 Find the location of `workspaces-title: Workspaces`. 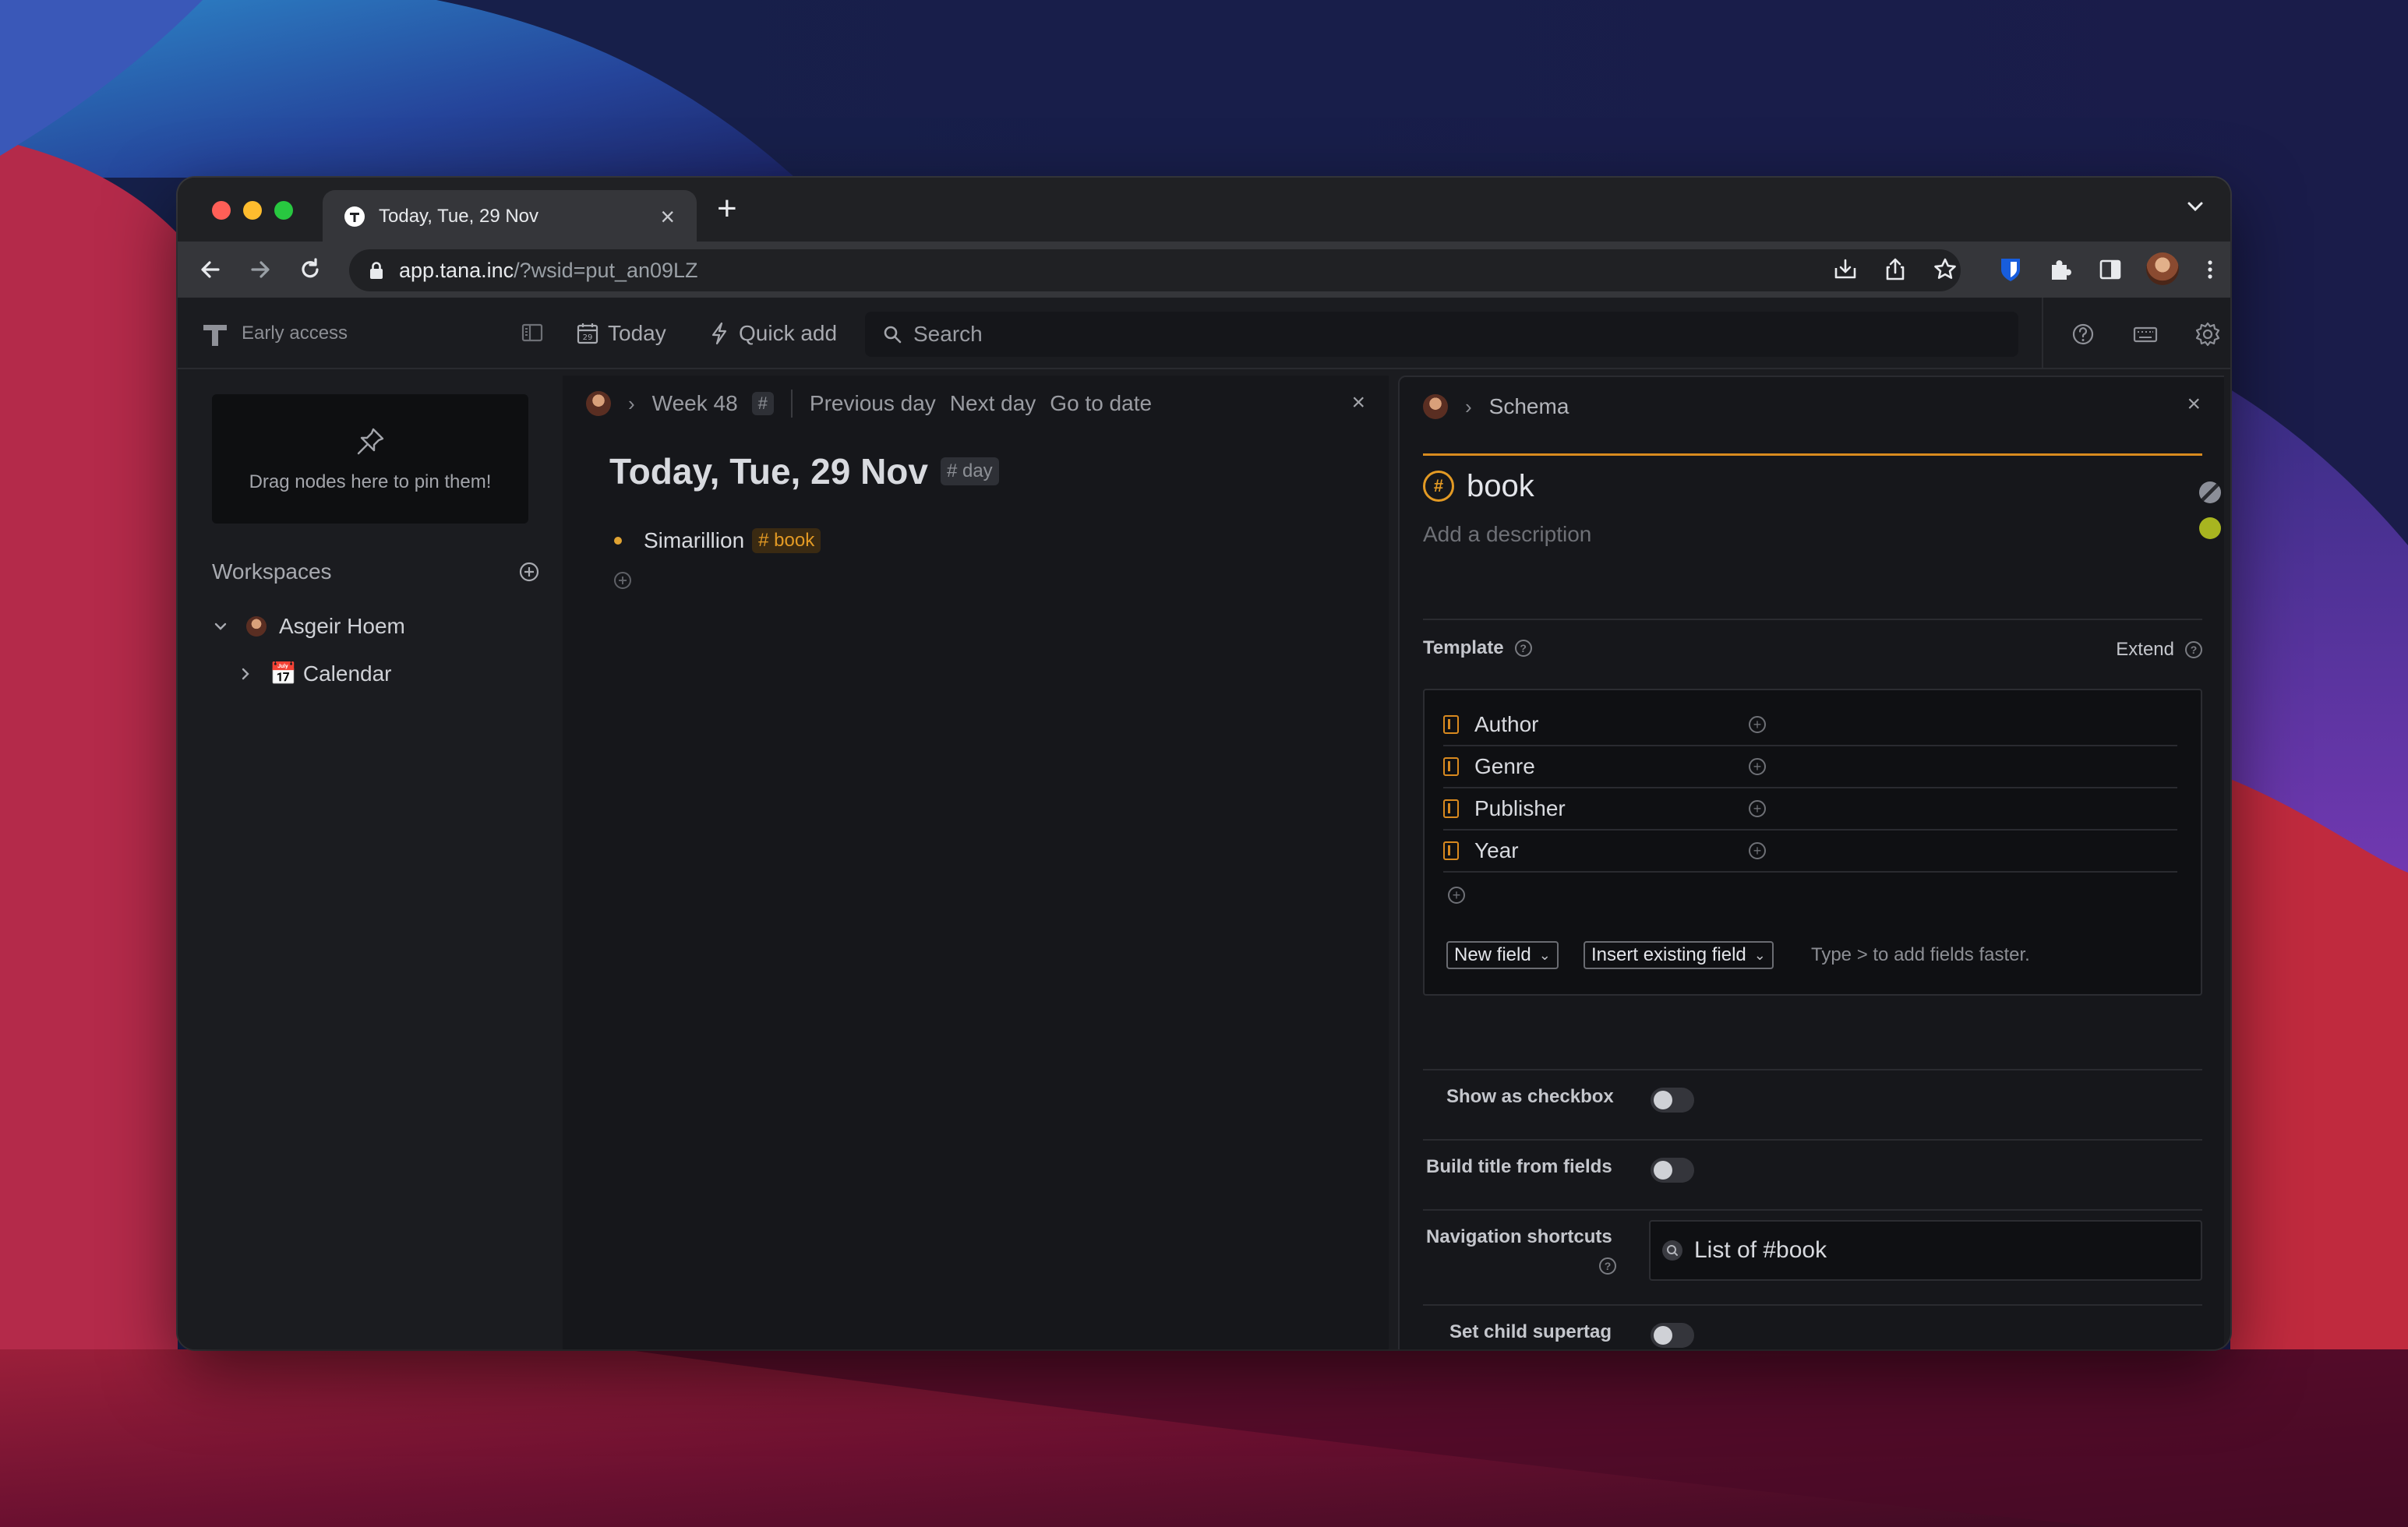

workspaces-title: Workspaces is located at coordinates (272, 571).